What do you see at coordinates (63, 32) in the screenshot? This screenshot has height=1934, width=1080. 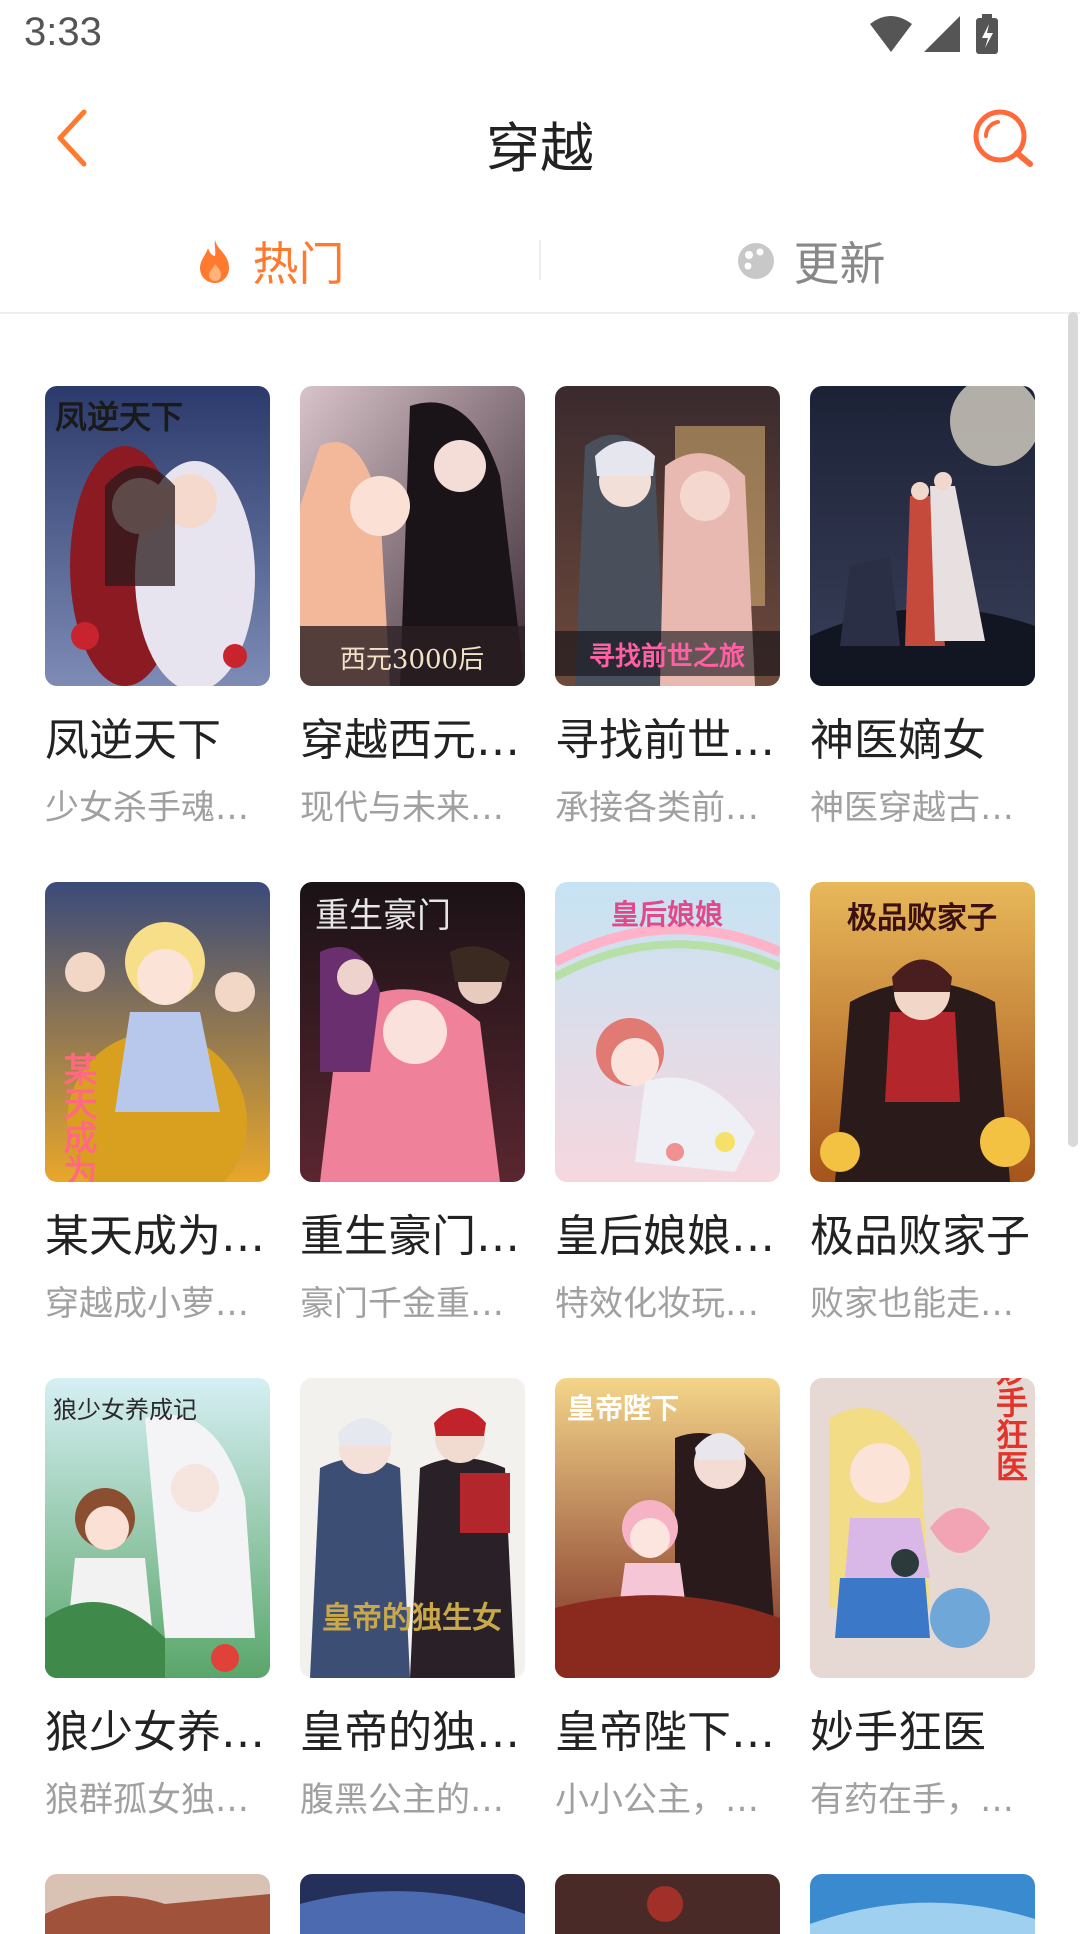 I see `status-time: 3:33` at bounding box center [63, 32].